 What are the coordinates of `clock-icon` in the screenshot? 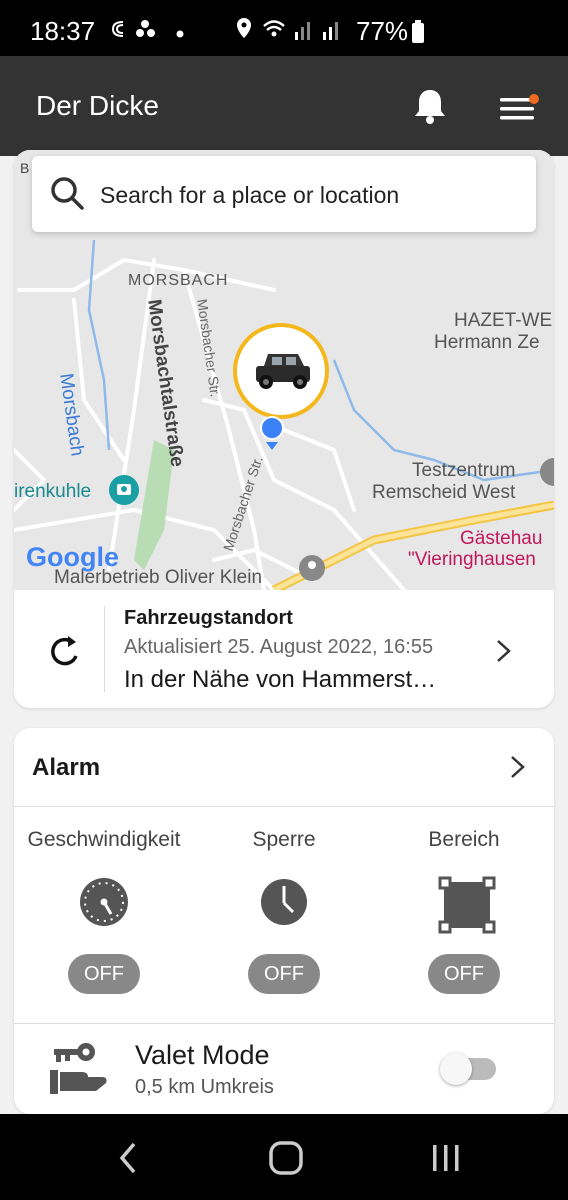 It's located at (284, 902).